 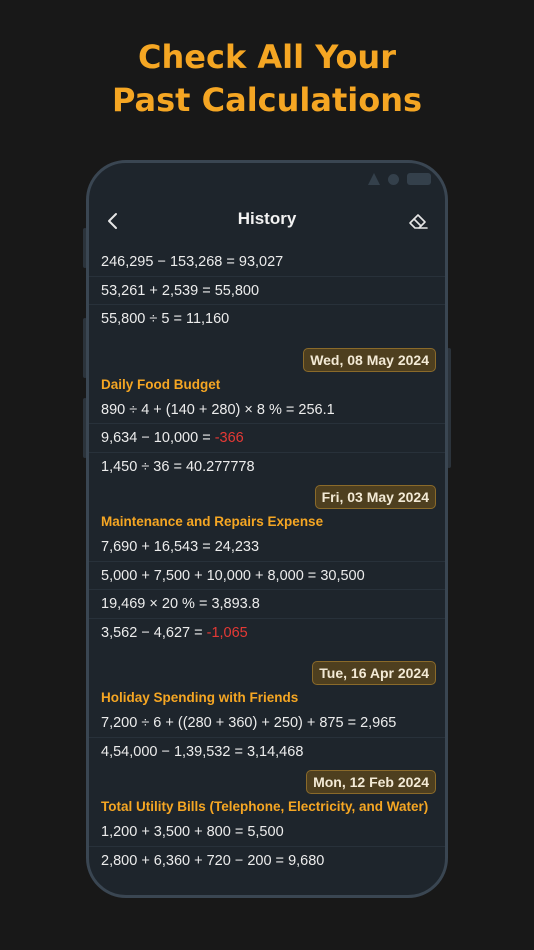 What do you see at coordinates (195, 860) in the screenshot?
I see `calculation-expression: 2,800 + 6,360 + 720 − 200 =` at bounding box center [195, 860].